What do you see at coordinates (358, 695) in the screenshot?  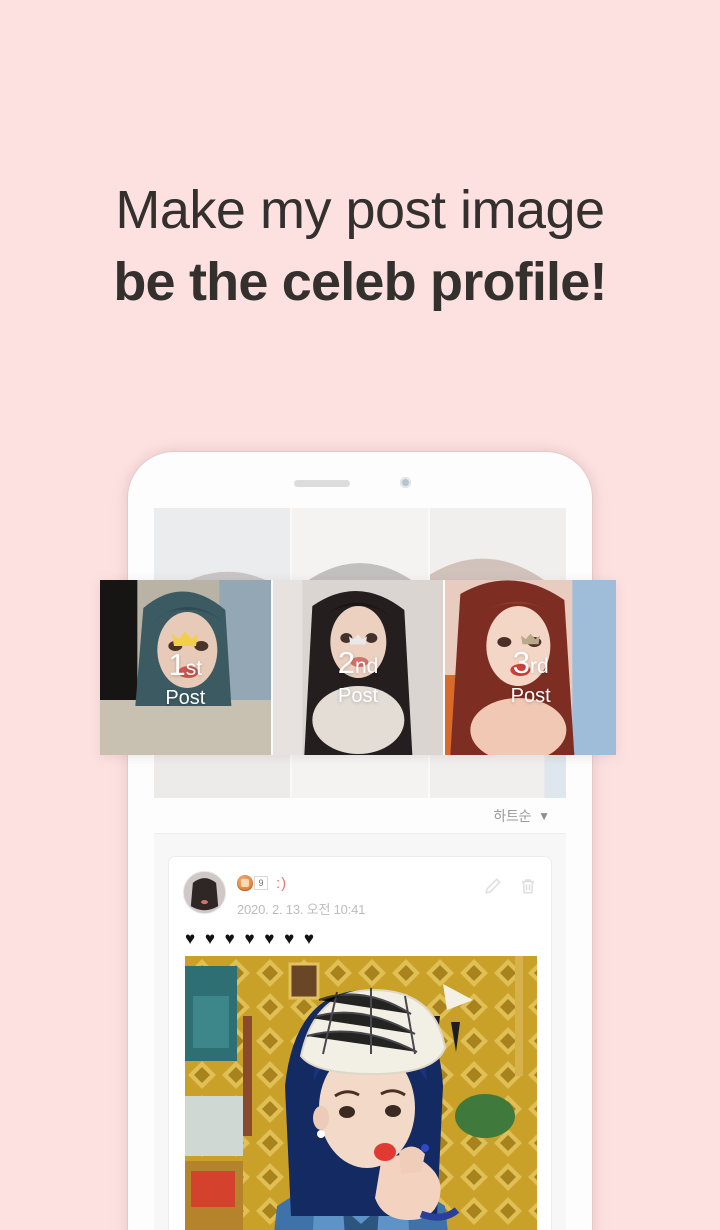 I see `rank-label-2: Post` at bounding box center [358, 695].